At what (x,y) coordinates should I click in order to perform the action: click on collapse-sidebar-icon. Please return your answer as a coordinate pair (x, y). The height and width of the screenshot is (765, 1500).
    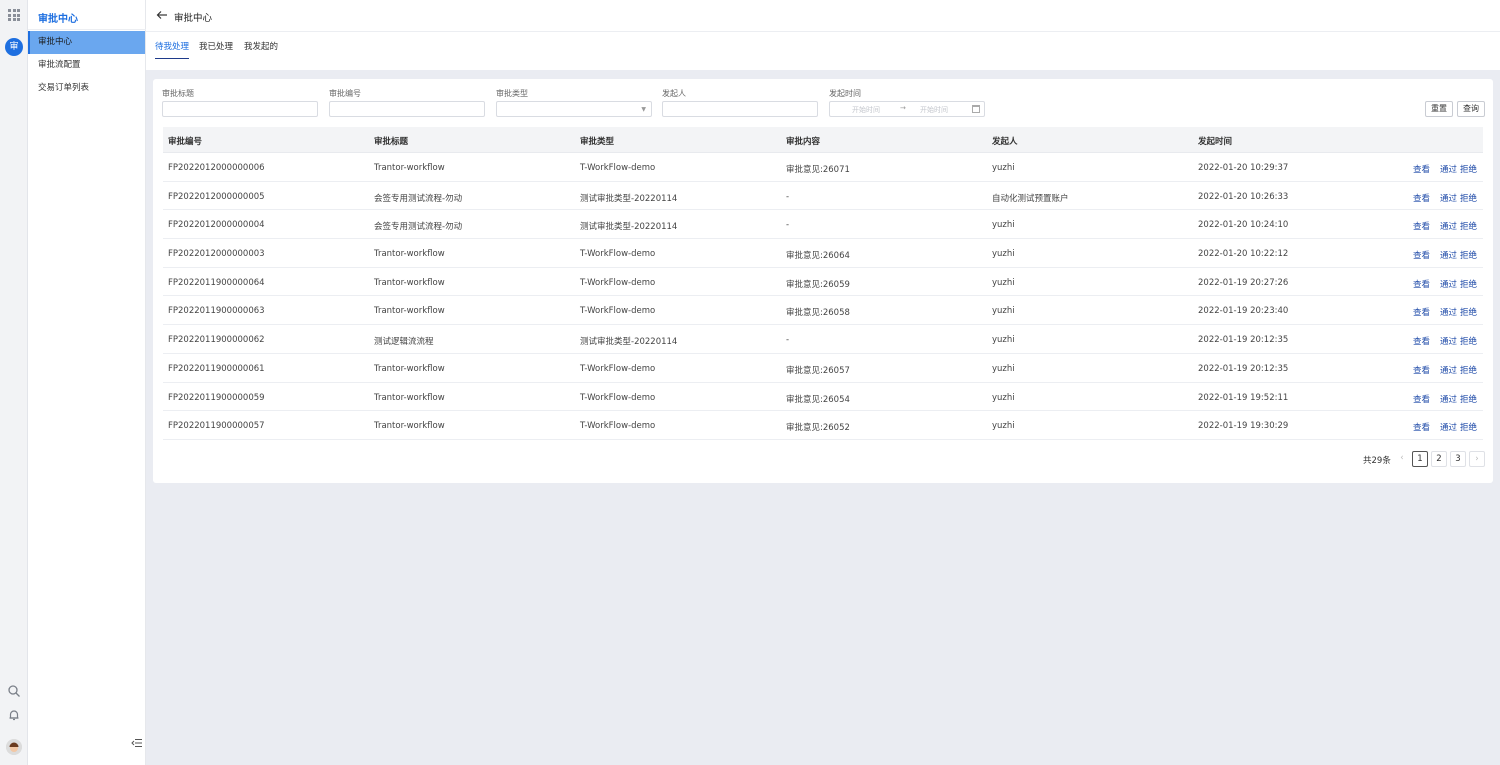
    Looking at the image, I should click on (137, 743).